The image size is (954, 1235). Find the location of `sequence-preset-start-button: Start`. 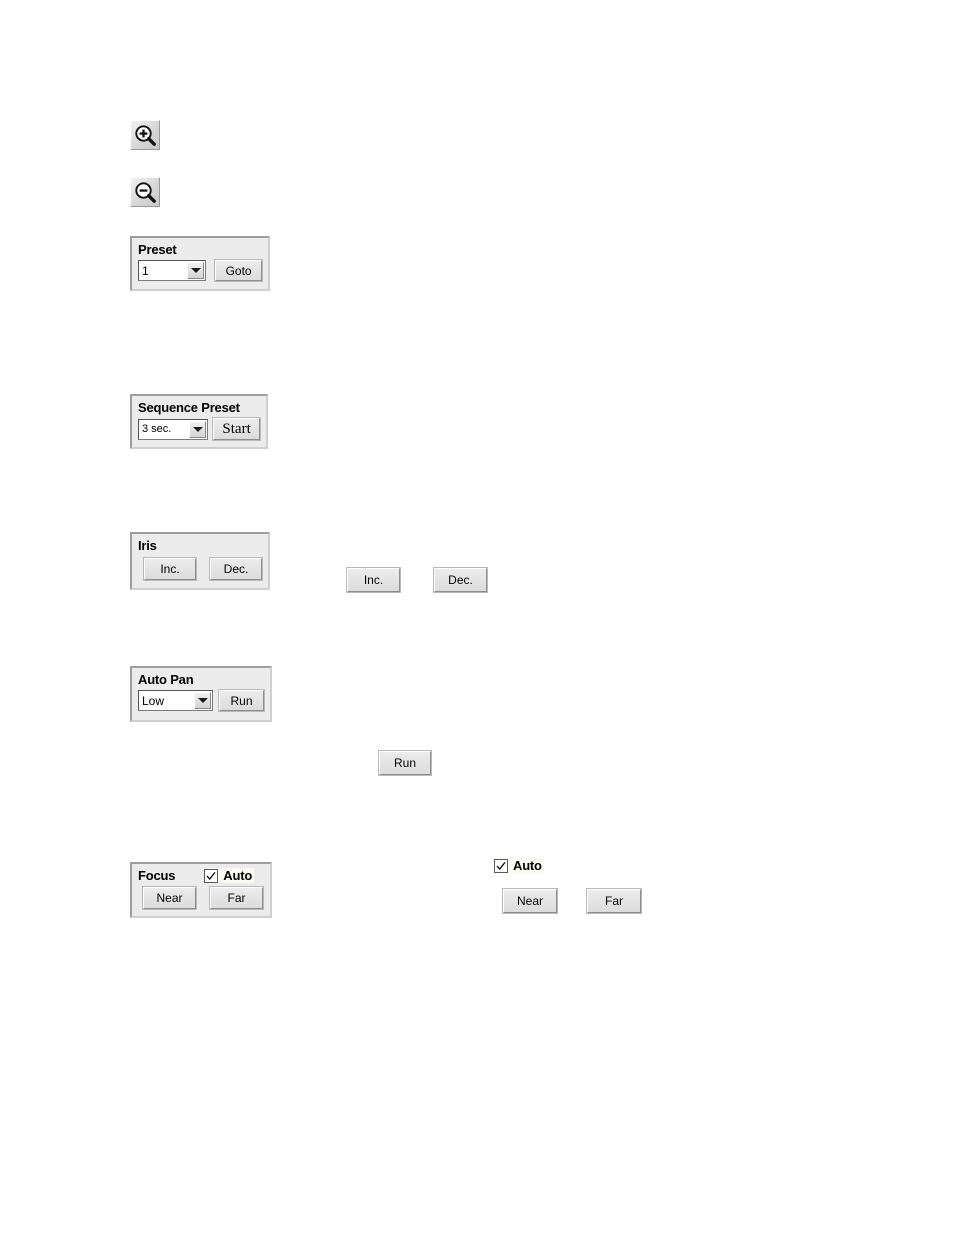

sequence-preset-start-button: Start is located at coordinates (236, 429).